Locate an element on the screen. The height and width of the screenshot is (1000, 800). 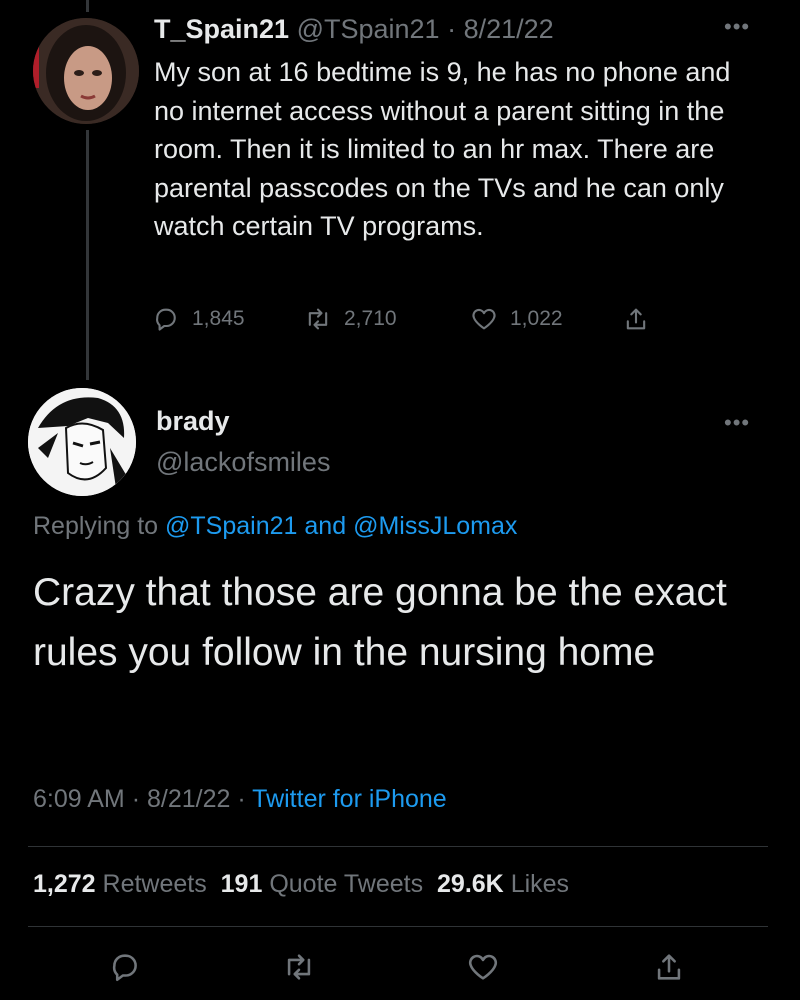
share-button is located at coordinates (642, 319).